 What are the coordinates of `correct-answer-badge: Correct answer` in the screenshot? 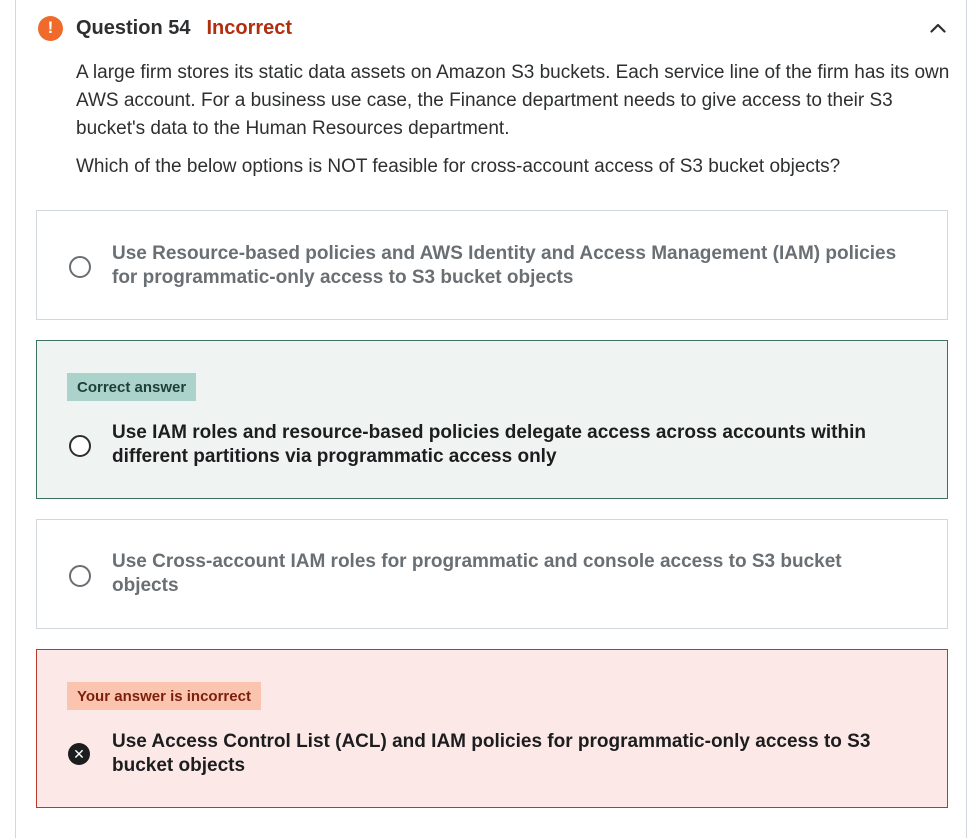 It's located at (132, 387).